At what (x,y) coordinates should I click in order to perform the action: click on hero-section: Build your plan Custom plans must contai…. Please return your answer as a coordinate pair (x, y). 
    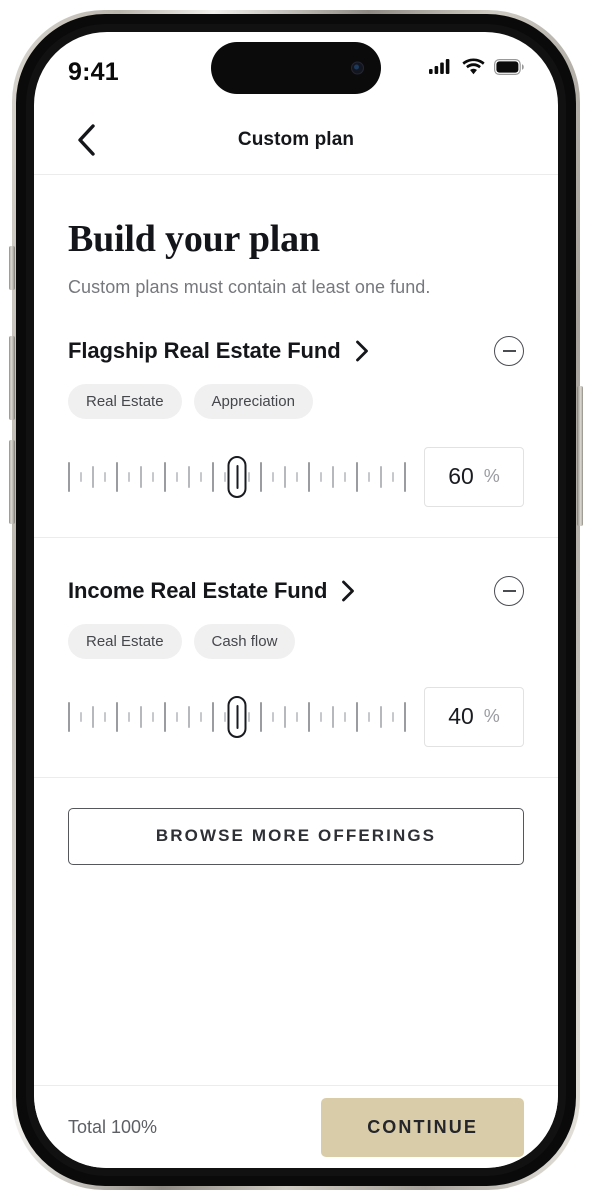
    Looking at the image, I should click on (296, 236).